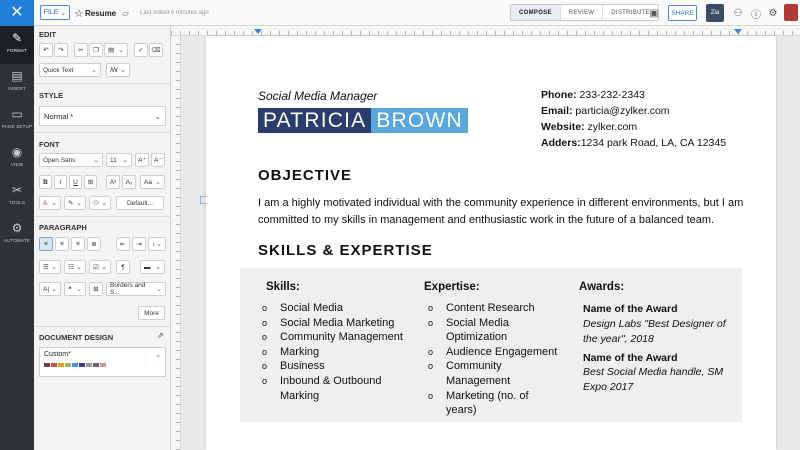  Describe the element at coordinates (90, 182) in the screenshot. I see `highlight-icon: ⊞` at that location.